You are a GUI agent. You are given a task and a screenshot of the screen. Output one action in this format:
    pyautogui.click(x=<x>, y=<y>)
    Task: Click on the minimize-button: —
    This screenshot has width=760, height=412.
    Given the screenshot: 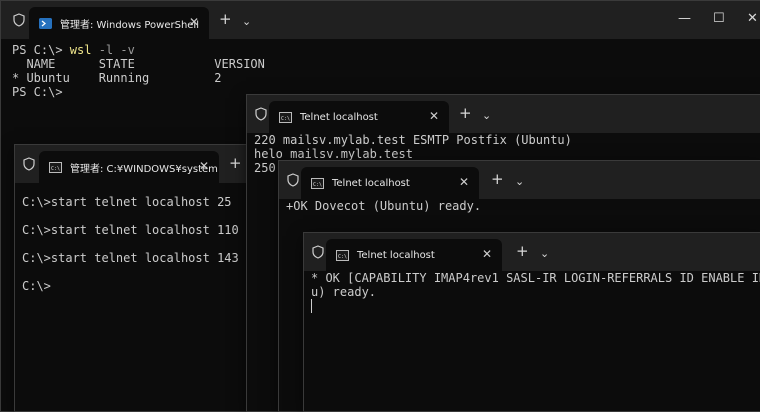 What is the action you would take?
    pyautogui.click(x=684, y=18)
    